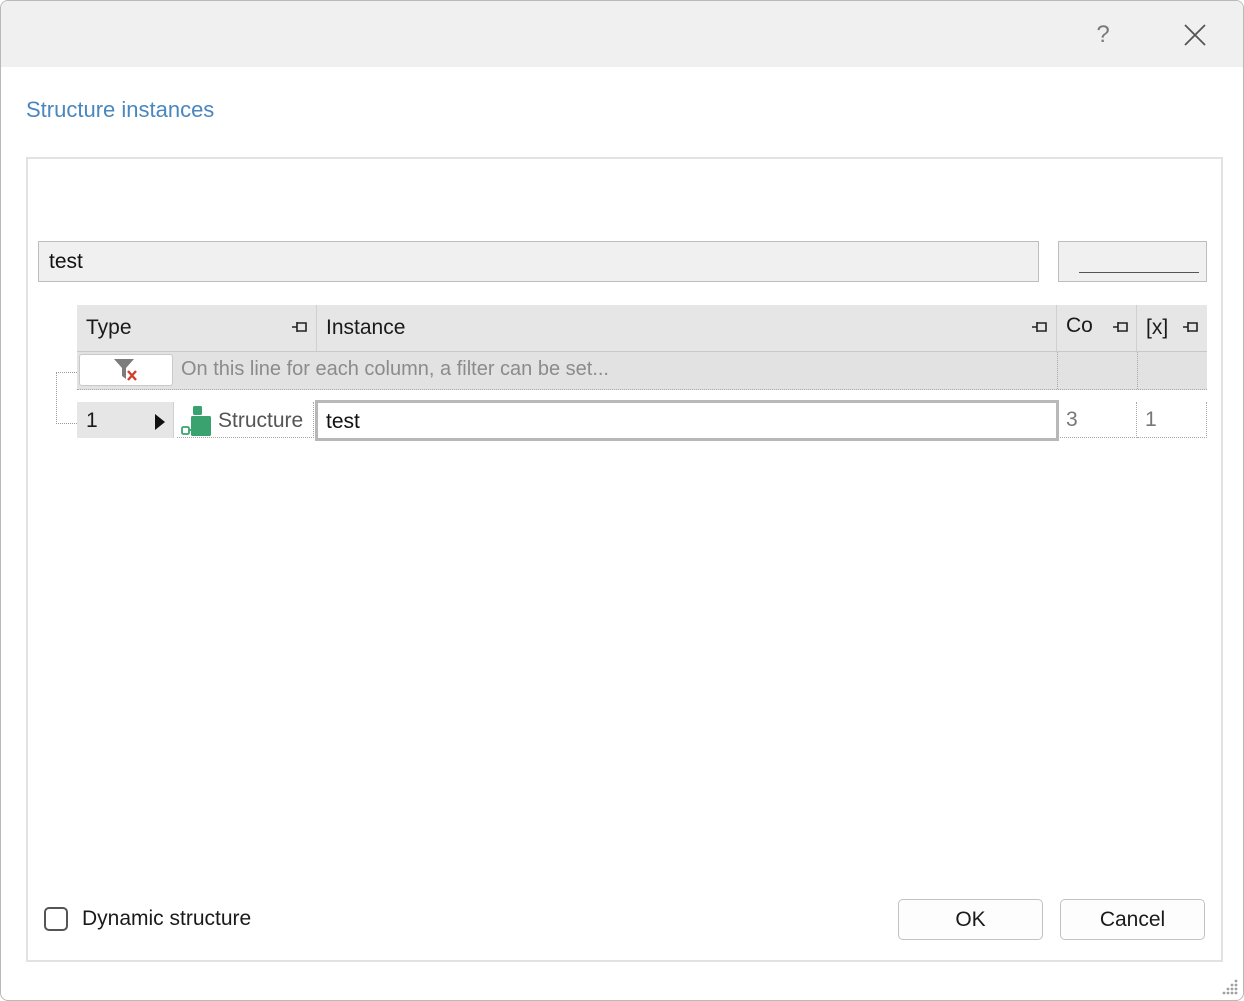  Describe the element at coordinates (261, 420) in the screenshot. I see `type-label: Structure` at that location.